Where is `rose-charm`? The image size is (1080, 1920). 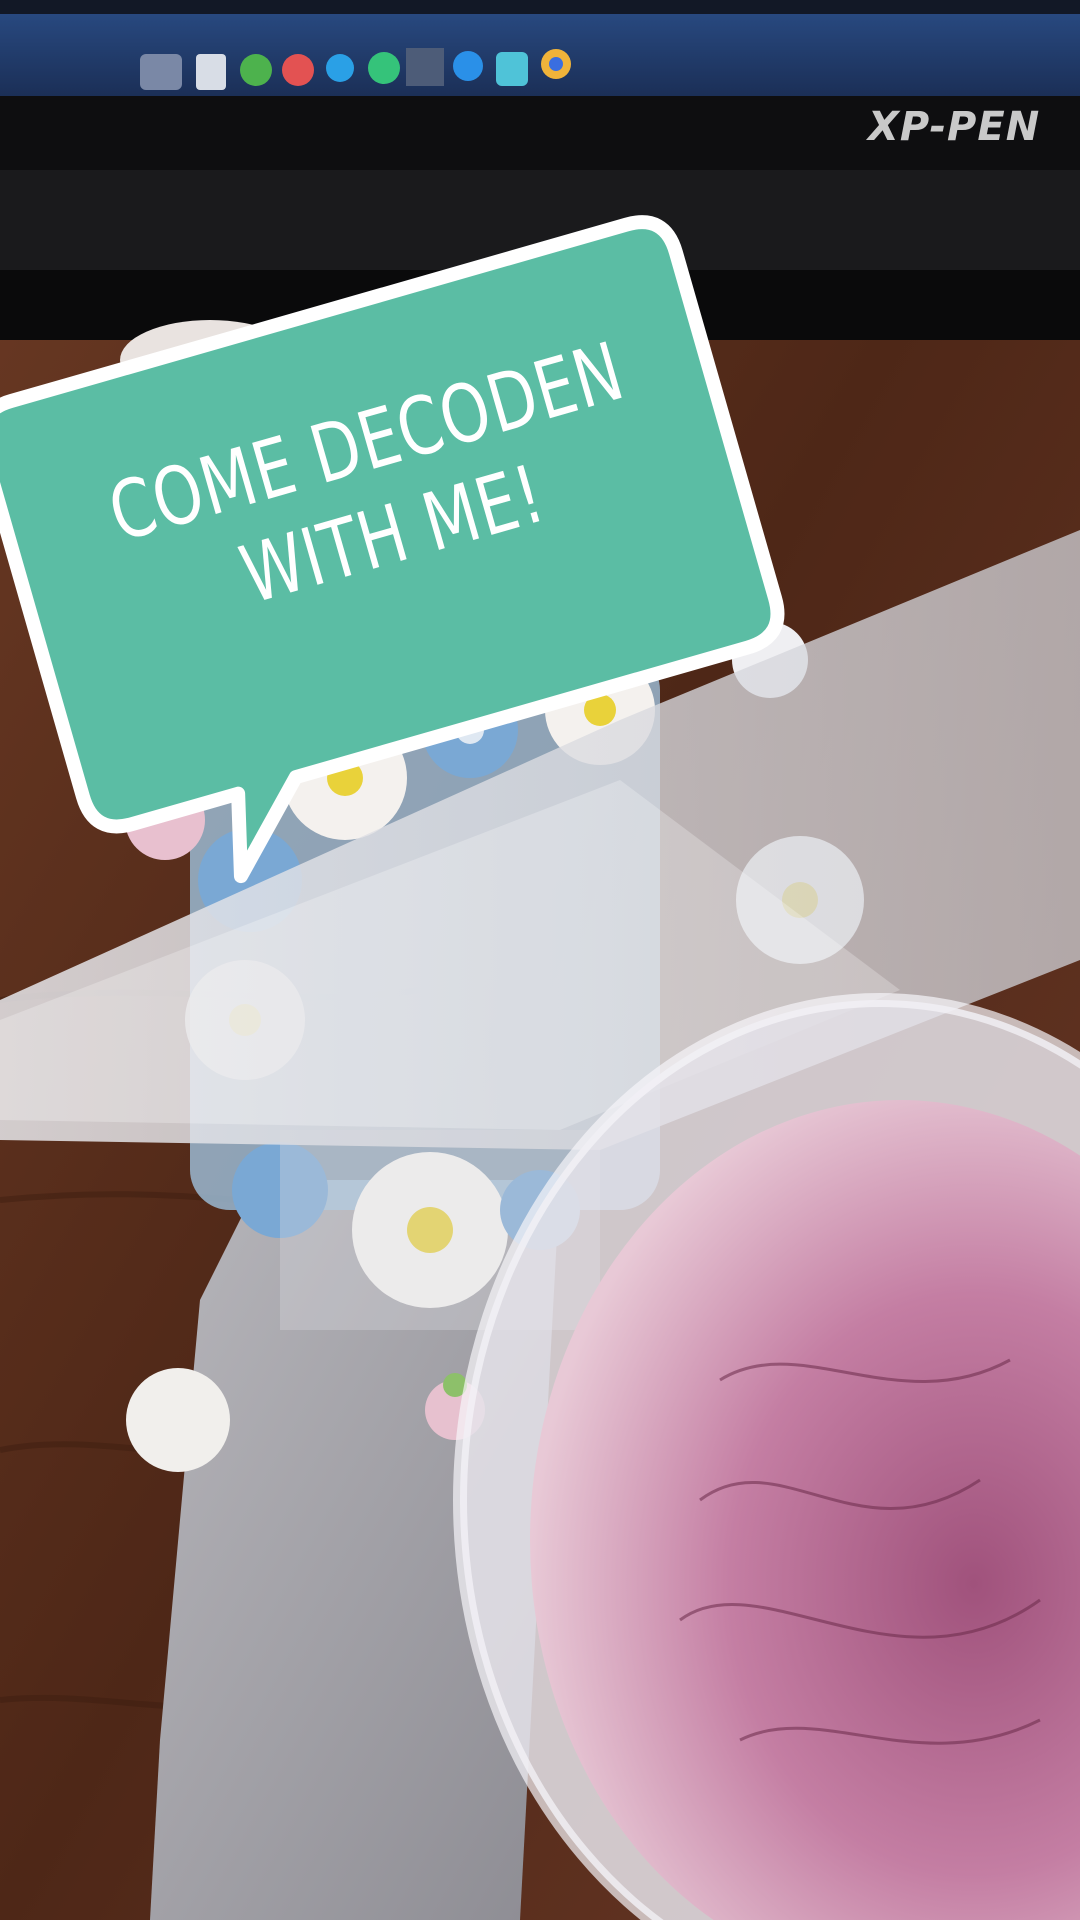 rose-charm is located at coordinates (178, 1420).